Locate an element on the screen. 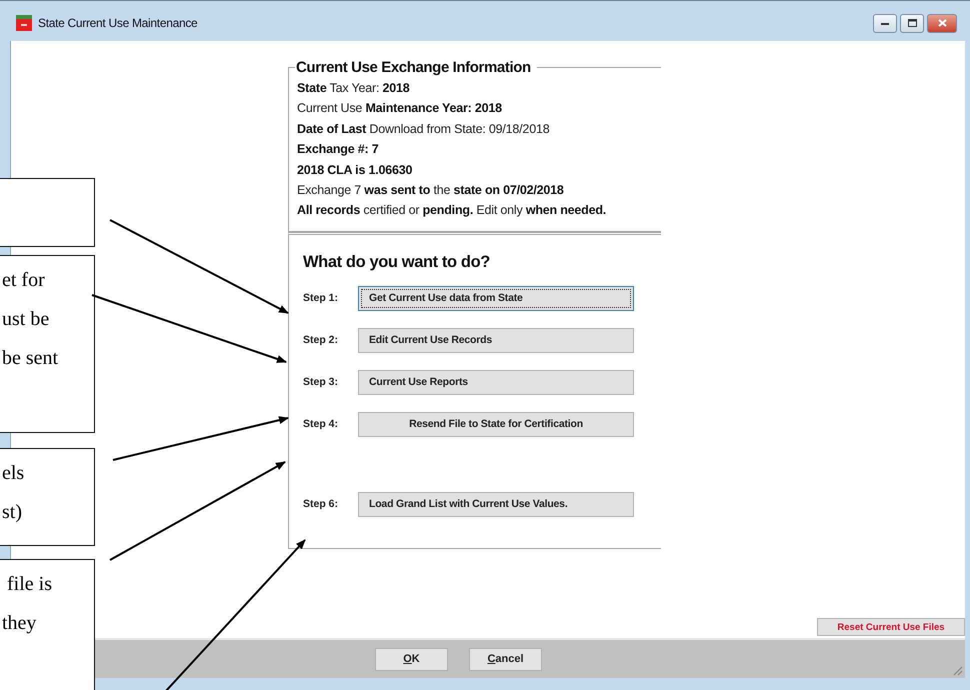  reset-button: Reset Current Use Files is located at coordinates (891, 627).